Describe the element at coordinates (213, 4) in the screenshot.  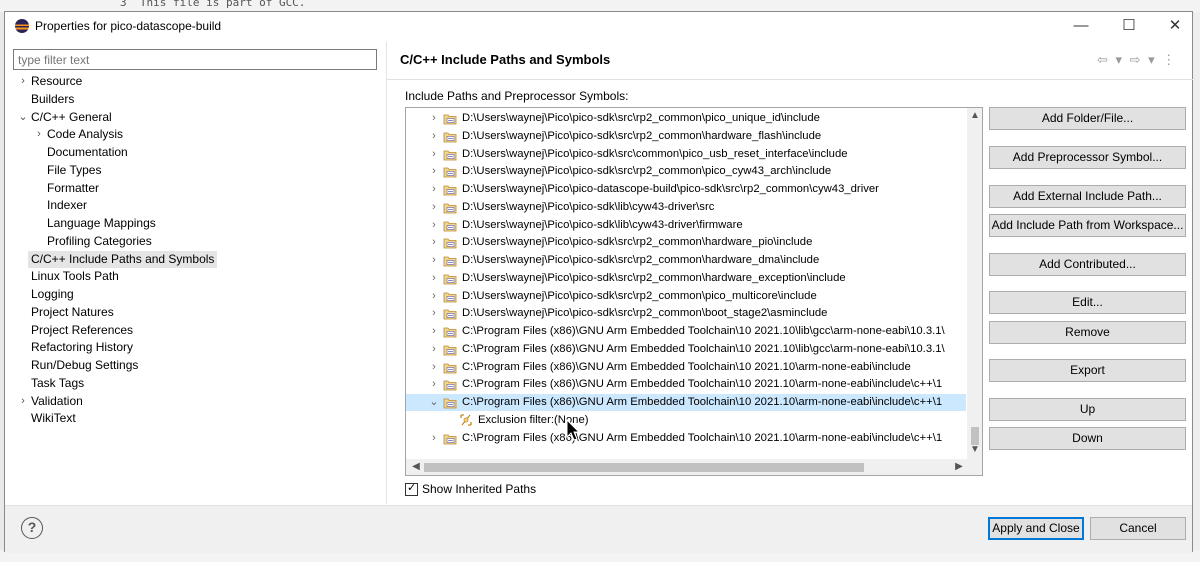
I see `background-code-line: 3 This file is part of GCC.` at that location.